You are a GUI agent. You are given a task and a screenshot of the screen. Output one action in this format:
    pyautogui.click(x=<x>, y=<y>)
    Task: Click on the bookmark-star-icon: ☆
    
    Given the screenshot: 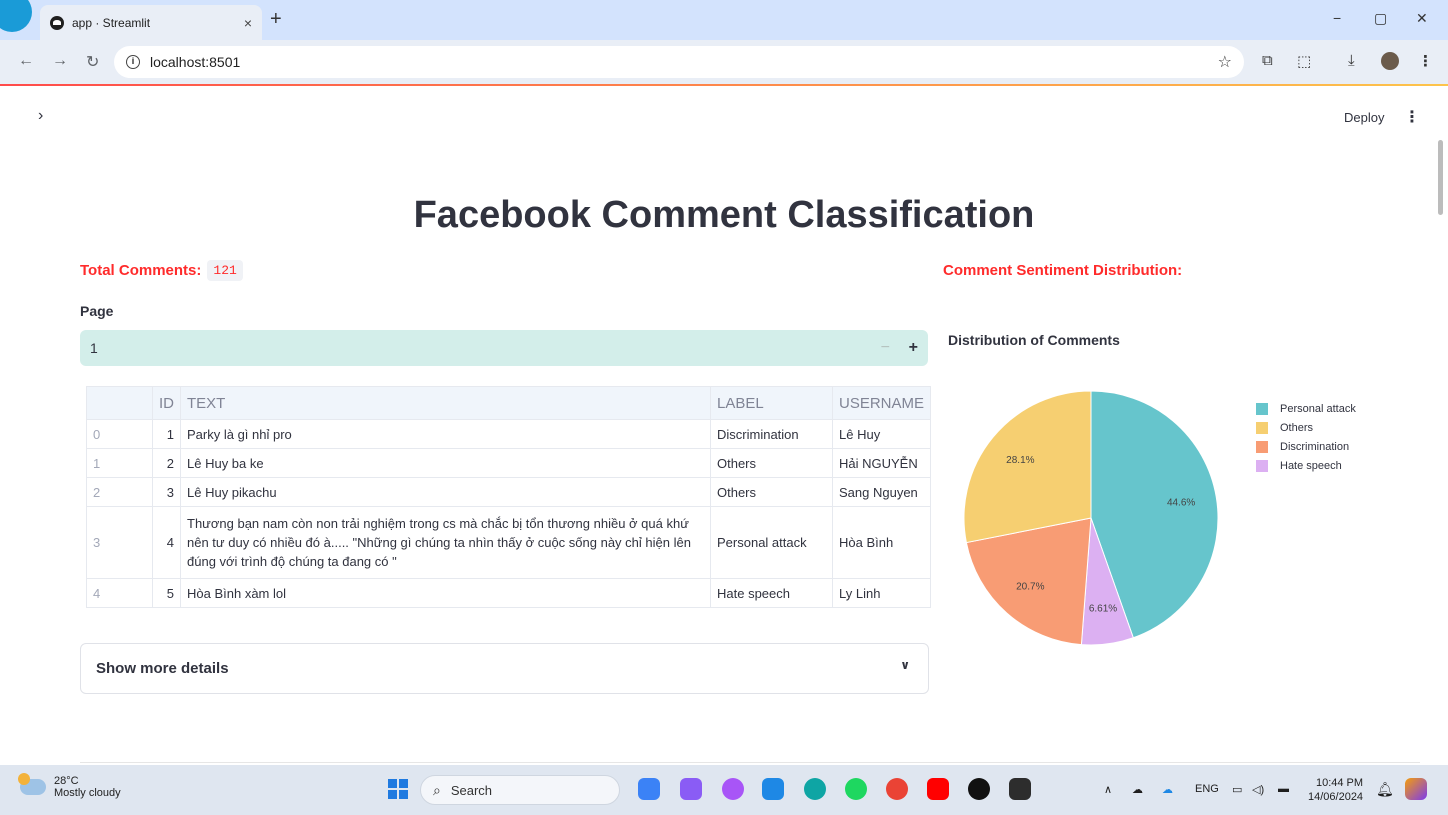 What is the action you would take?
    pyautogui.click(x=1225, y=62)
    